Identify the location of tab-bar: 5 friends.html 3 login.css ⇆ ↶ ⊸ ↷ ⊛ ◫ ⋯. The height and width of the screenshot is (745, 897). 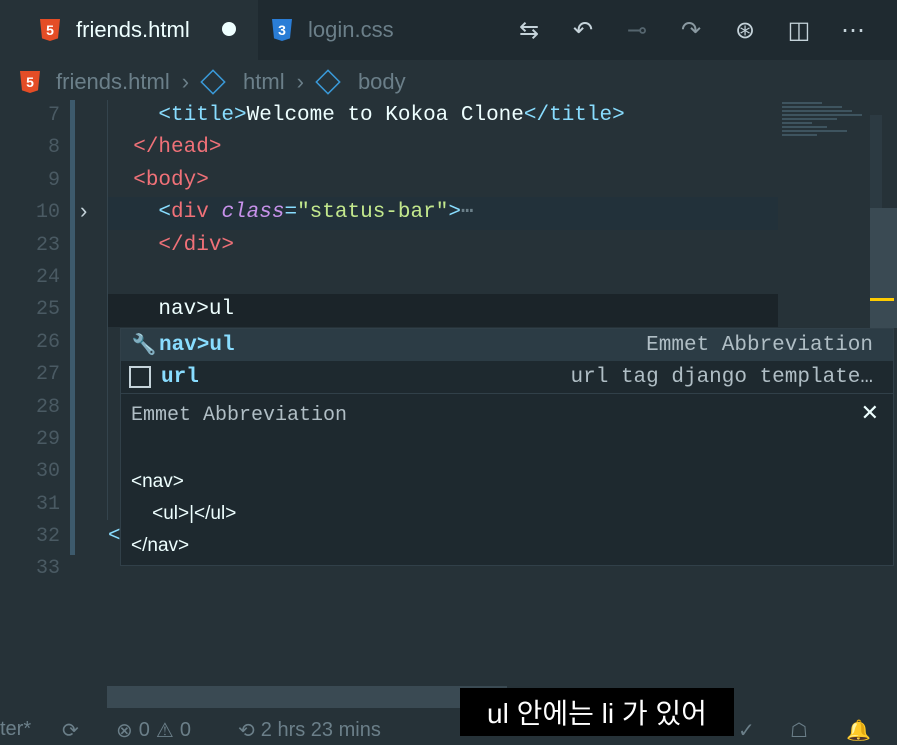
(448, 30).